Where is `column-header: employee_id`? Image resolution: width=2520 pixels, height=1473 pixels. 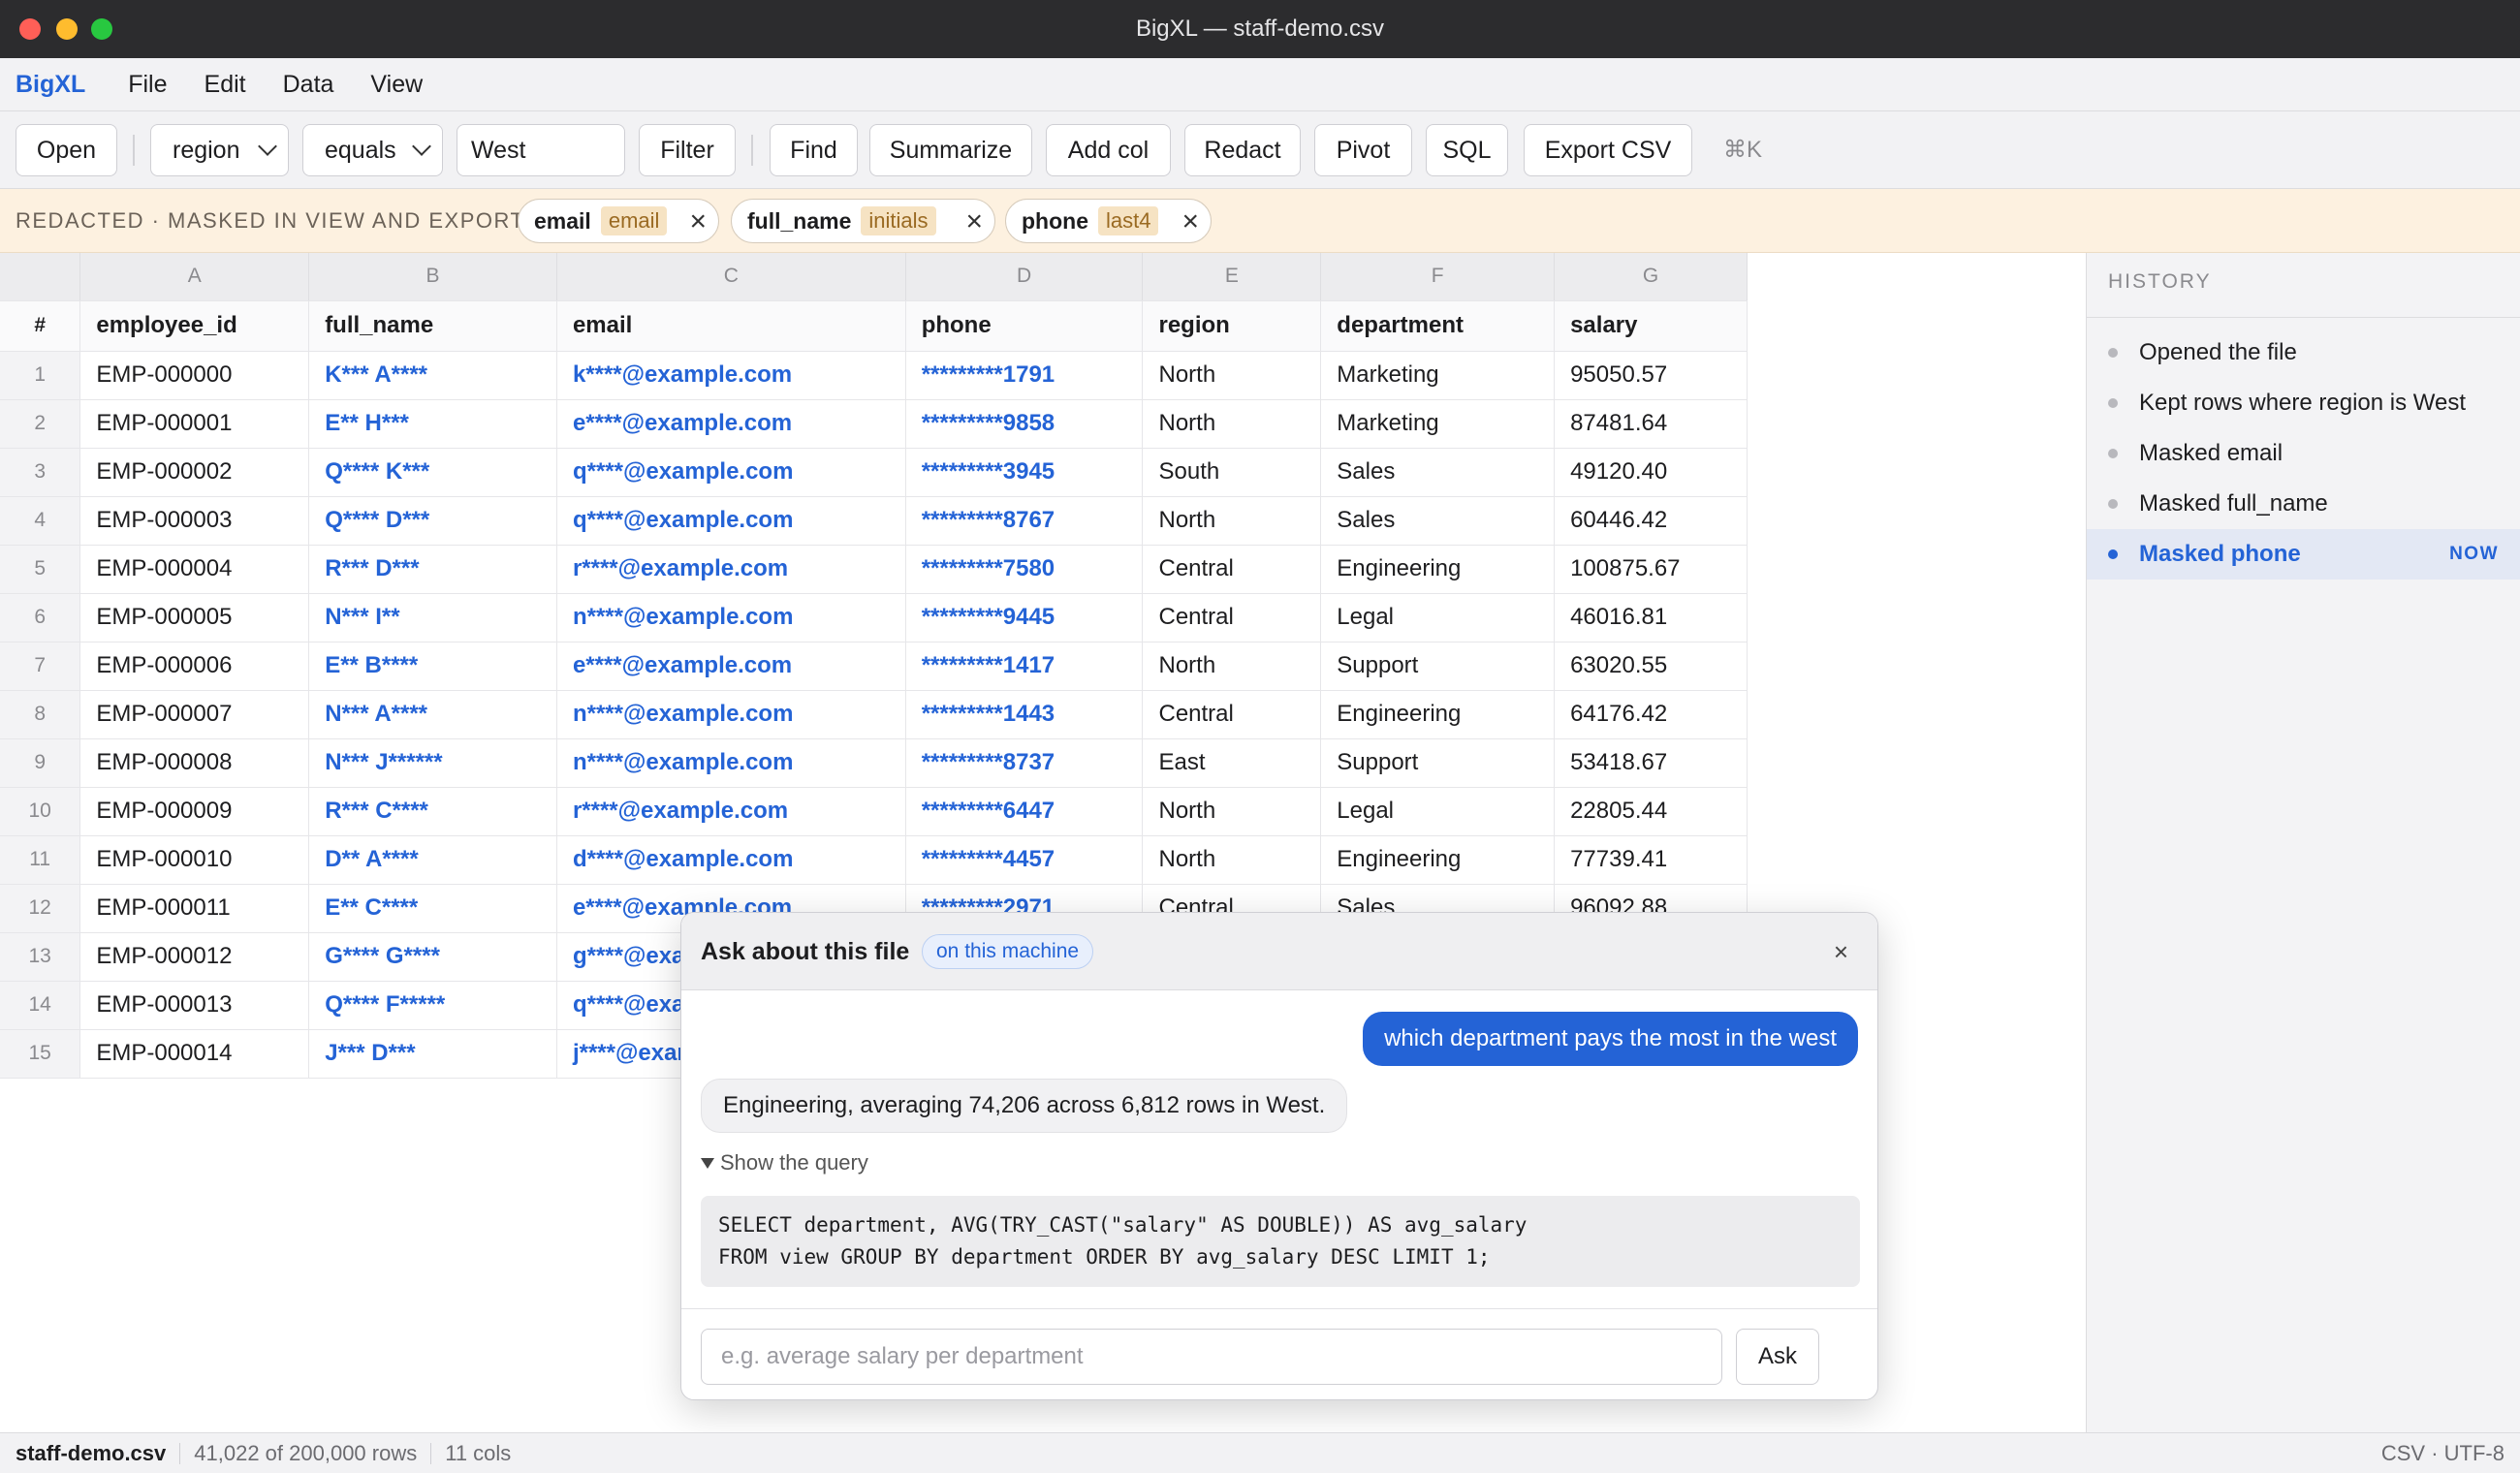
column-header: employee_id is located at coordinates (195, 326).